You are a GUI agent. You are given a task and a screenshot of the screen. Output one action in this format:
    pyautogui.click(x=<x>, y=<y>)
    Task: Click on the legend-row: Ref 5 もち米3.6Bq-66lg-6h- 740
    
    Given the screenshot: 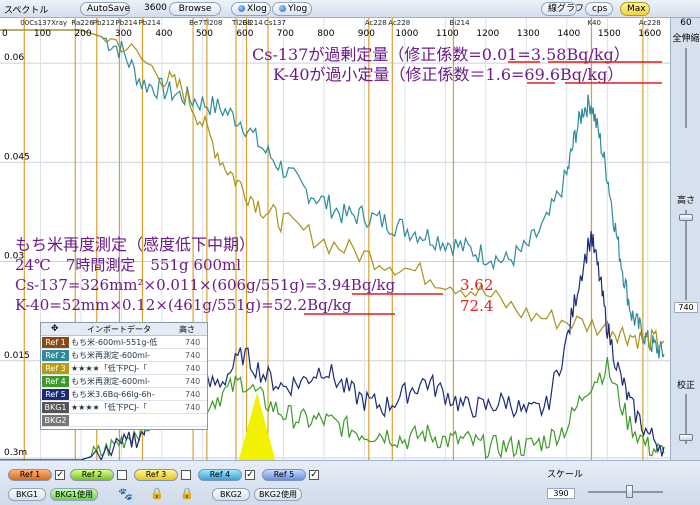 What is the action you would take?
    pyautogui.click(x=124, y=394)
    